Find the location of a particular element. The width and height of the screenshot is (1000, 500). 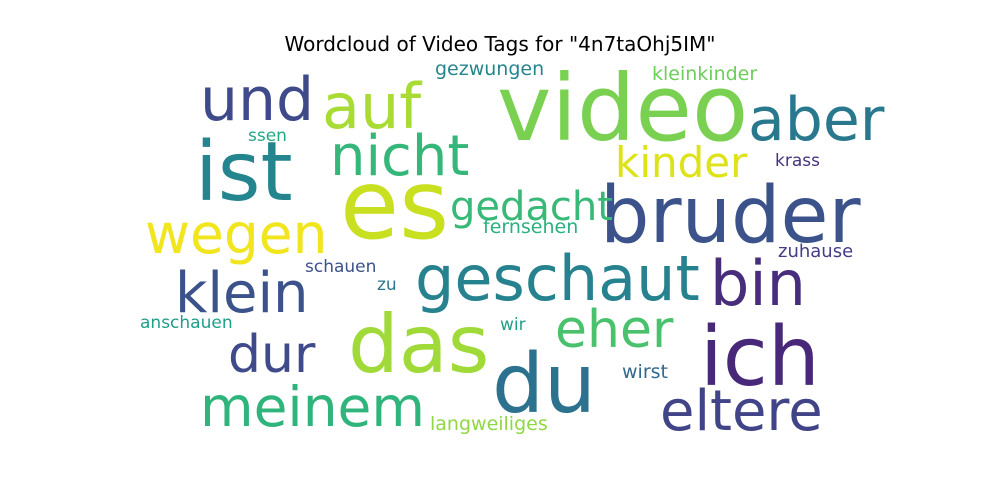

word-kleinkinder: kleinkinder is located at coordinates (704, 74).